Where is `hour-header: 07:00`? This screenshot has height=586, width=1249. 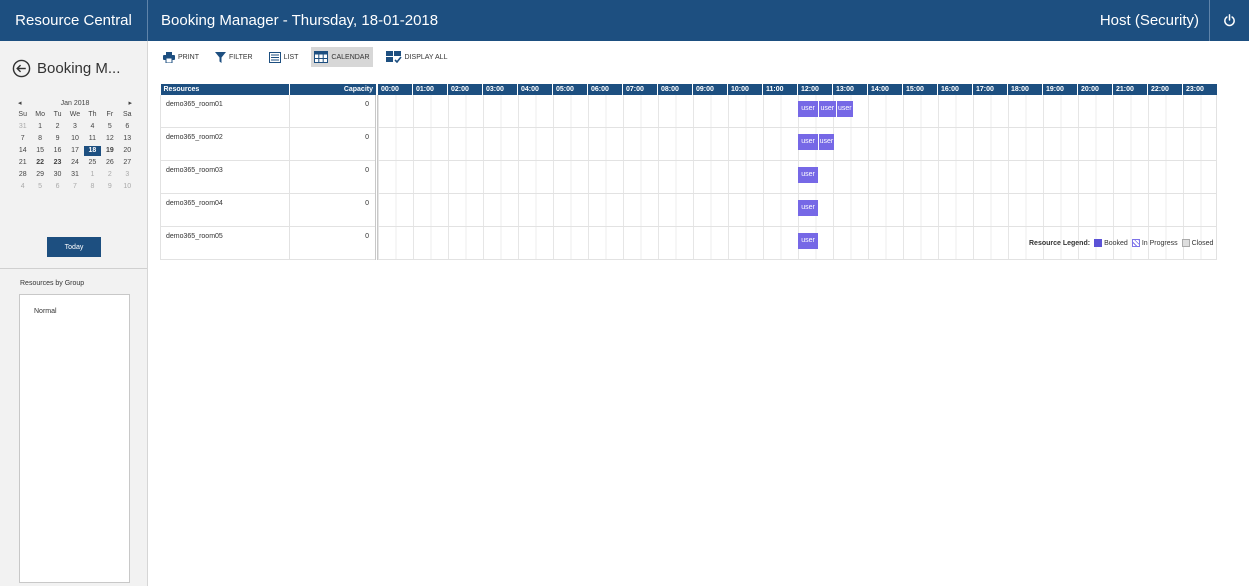
hour-header: 07:00 is located at coordinates (639, 89).